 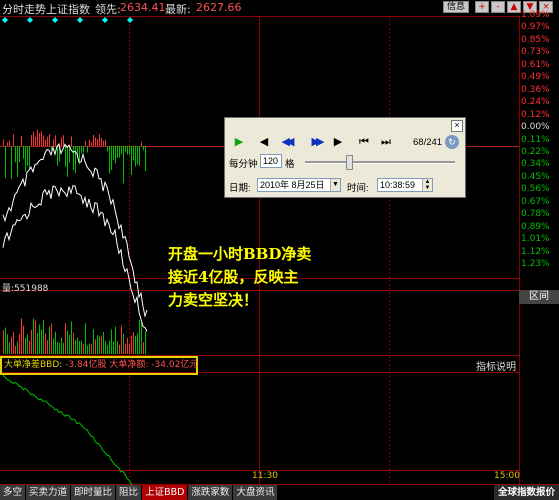 I want to click on percent-tick-label: 0.73%, so click(x=535, y=52).